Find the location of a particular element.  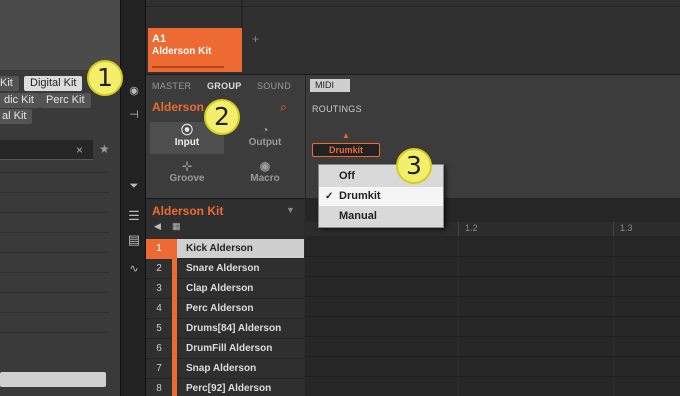

sound-name: Perc[92] Alderson is located at coordinates (229, 388).